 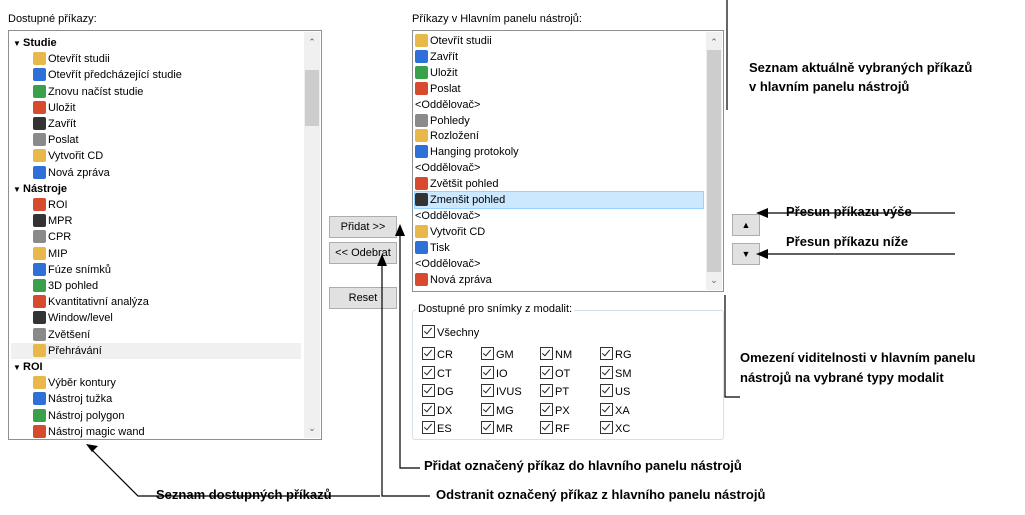 What do you see at coordinates (829, 86) in the screenshot?
I see `note-toolbar-list-2: v hlavním panelu nástrojů` at bounding box center [829, 86].